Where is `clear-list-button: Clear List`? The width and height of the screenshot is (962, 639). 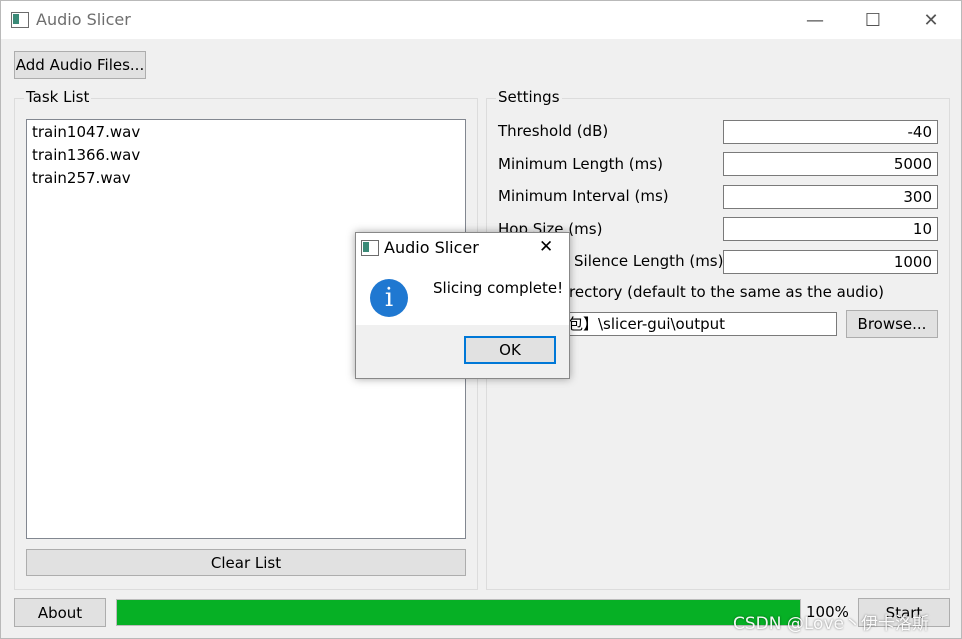
clear-list-button: Clear List is located at coordinates (246, 562).